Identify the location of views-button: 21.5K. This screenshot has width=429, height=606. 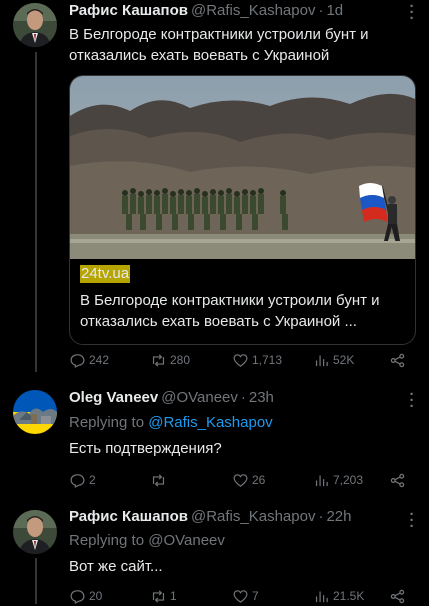
(338, 596).